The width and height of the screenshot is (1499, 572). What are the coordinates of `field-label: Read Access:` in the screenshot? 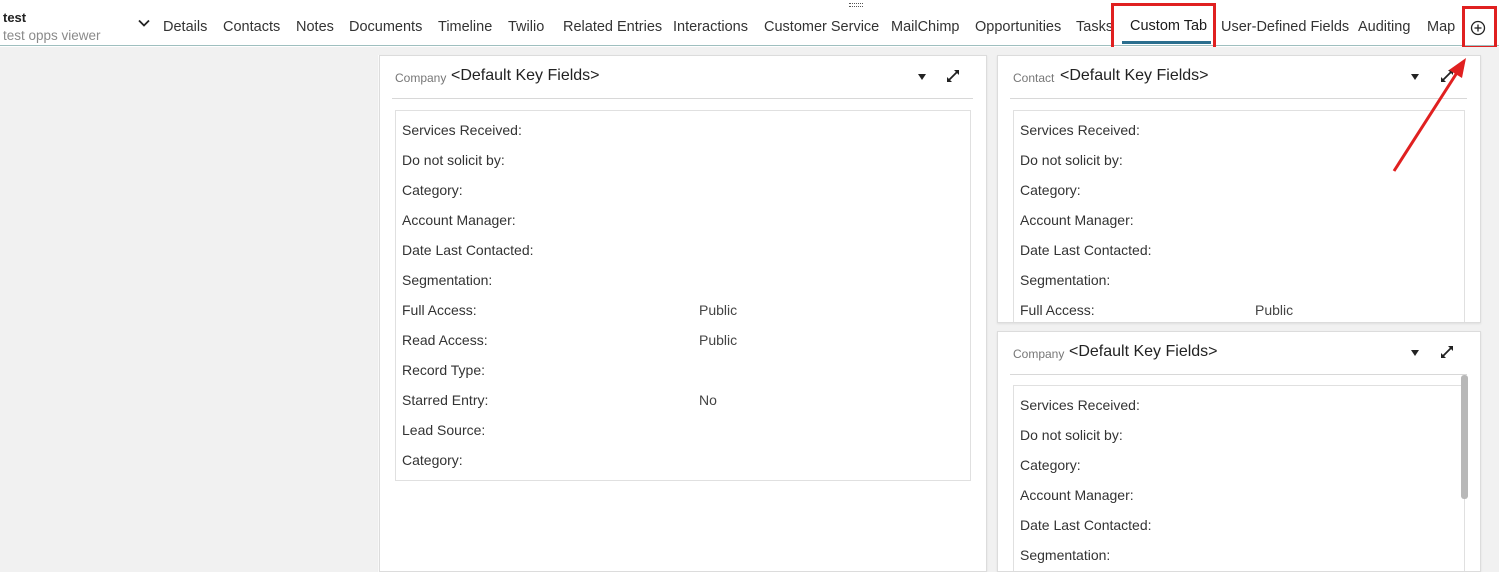 It's located at (445, 340).